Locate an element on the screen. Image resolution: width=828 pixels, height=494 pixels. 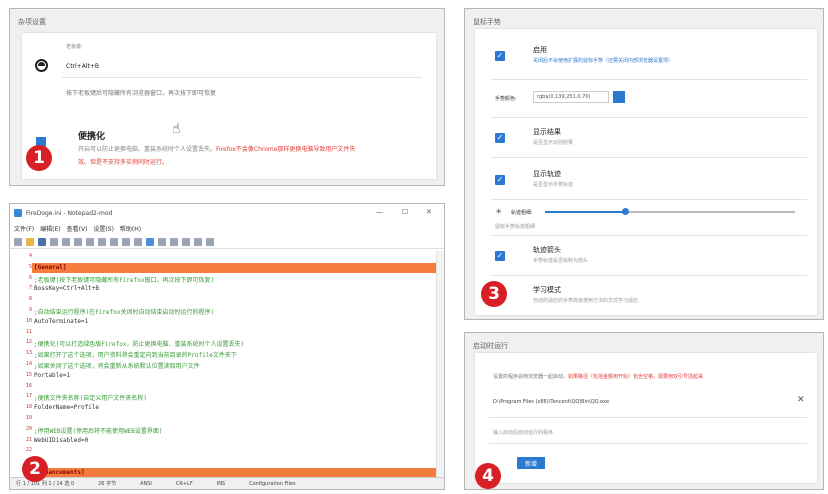
enable-title: 启用 is located at coordinates (540, 50).